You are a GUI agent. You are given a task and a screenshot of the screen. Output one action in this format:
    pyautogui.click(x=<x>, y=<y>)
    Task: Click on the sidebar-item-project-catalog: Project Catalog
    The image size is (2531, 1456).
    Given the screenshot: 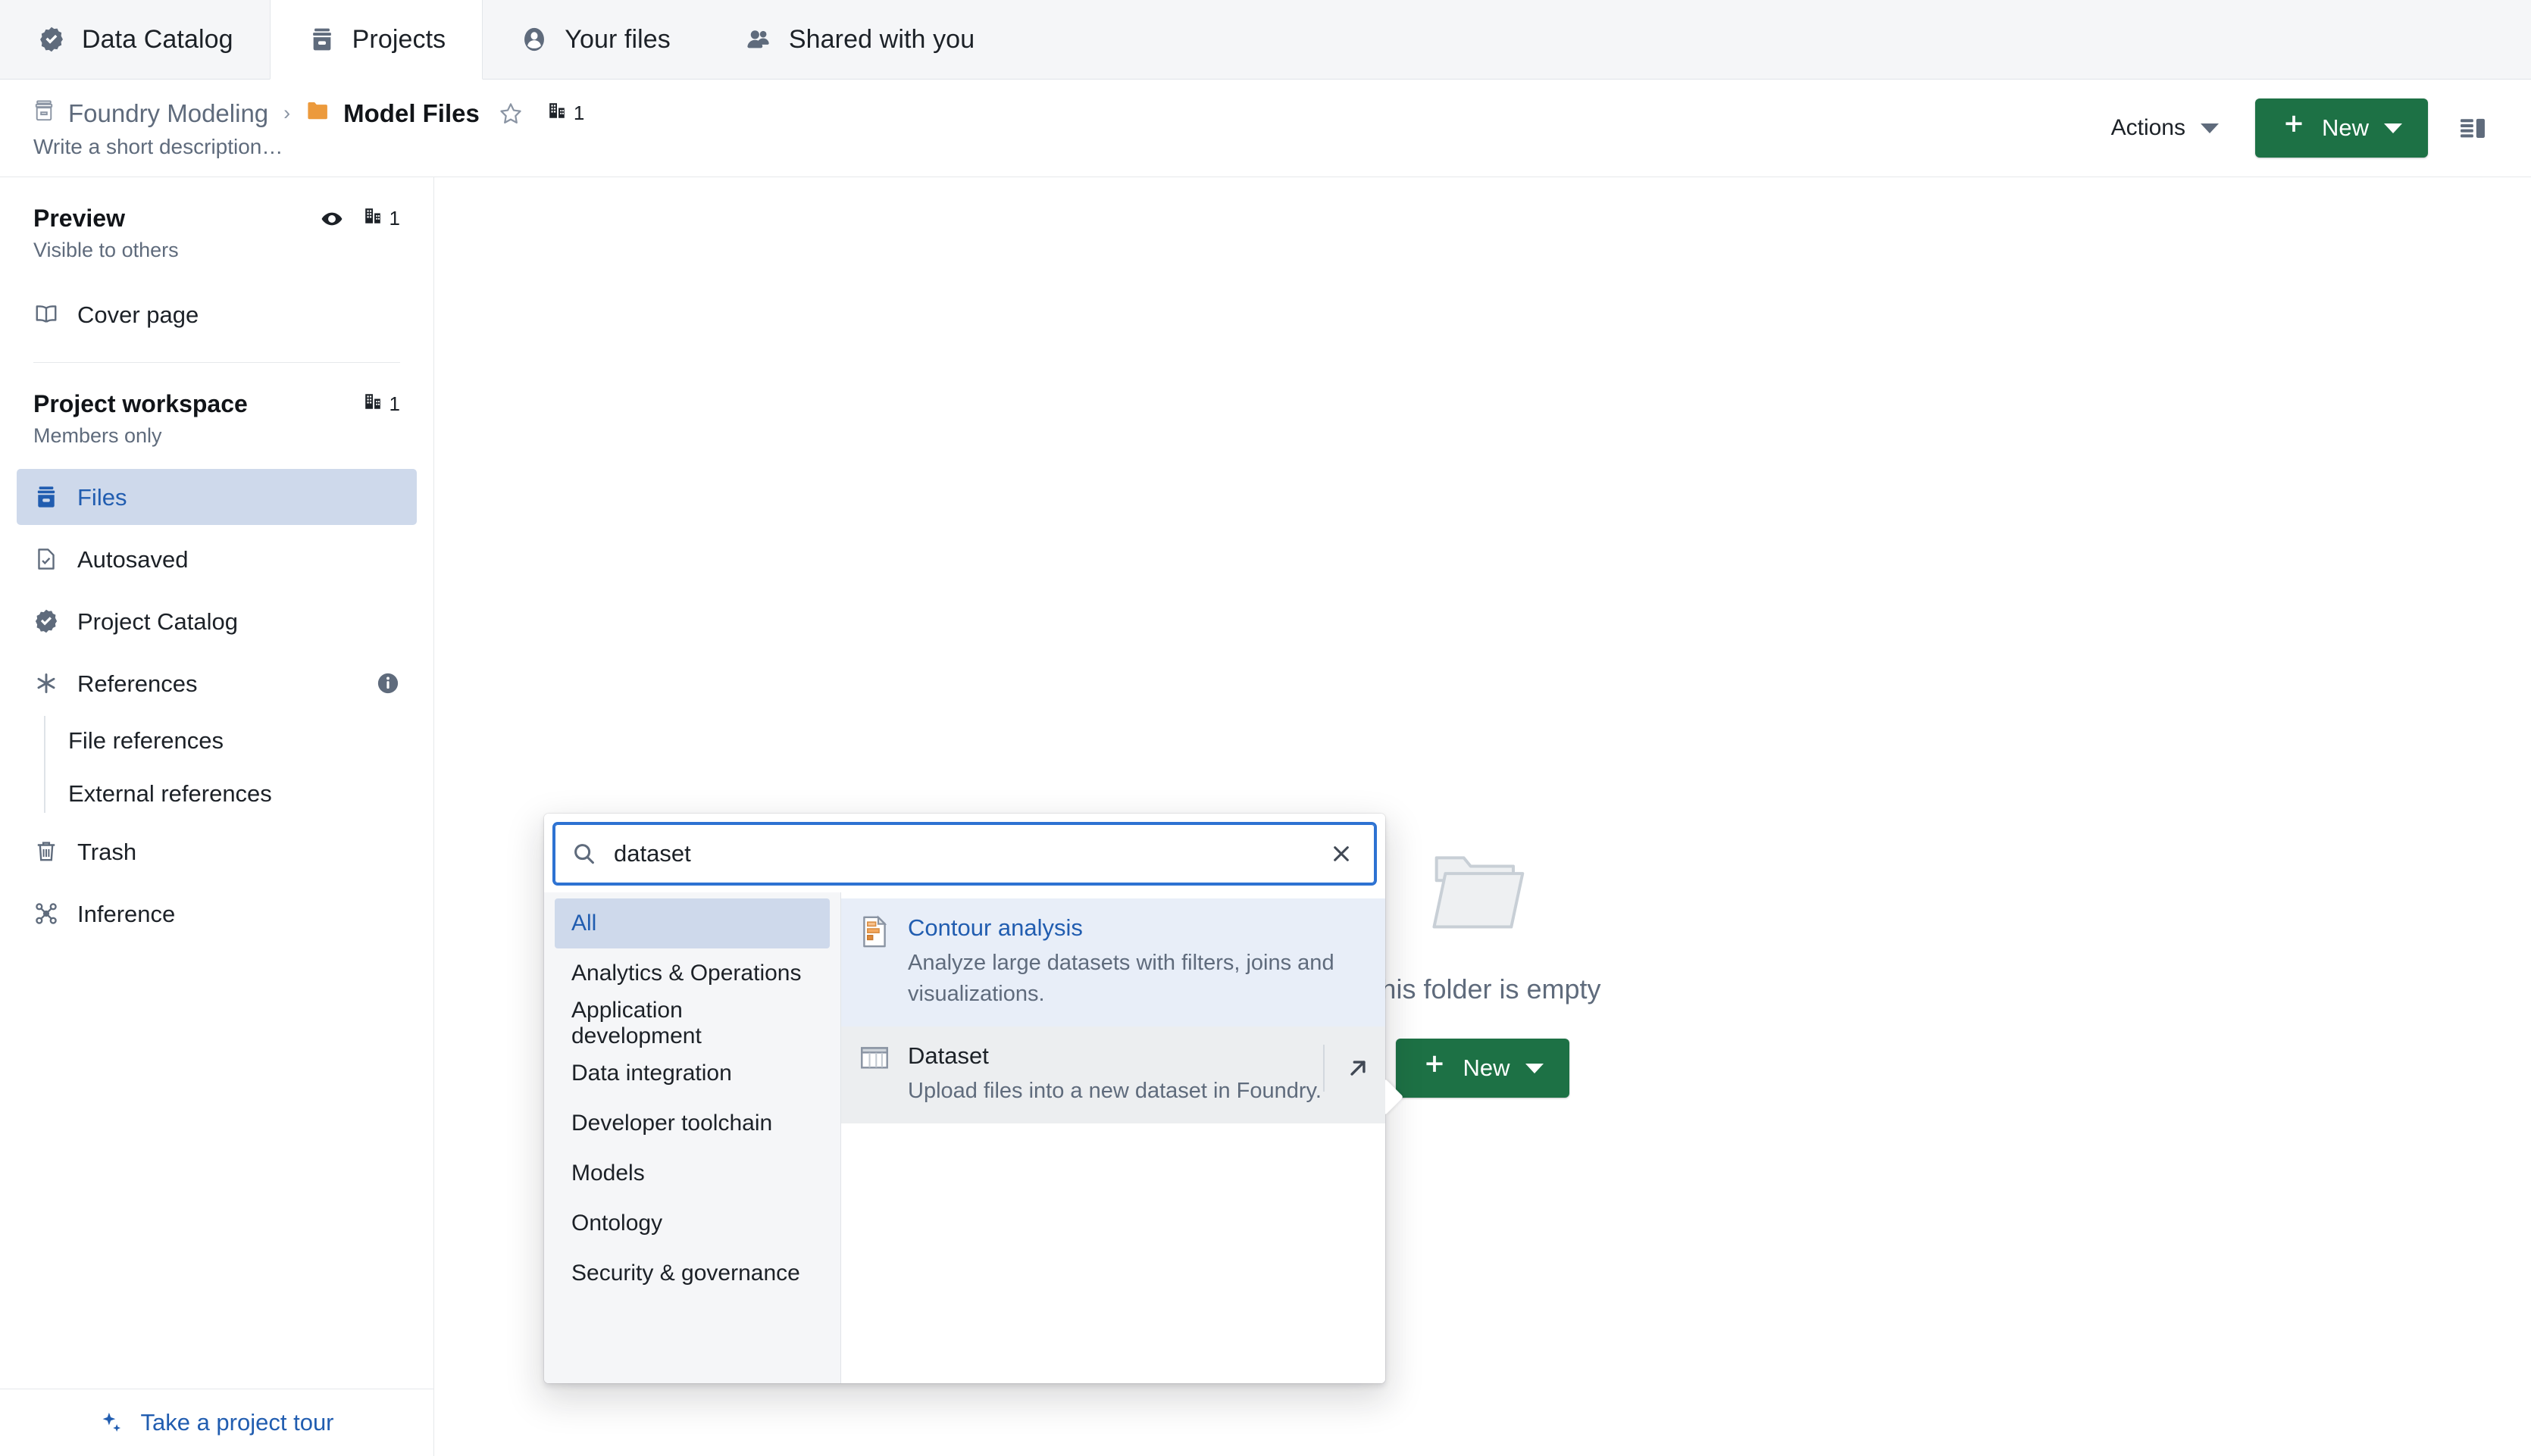 What is the action you would take?
    pyautogui.click(x=217, y=621)
    